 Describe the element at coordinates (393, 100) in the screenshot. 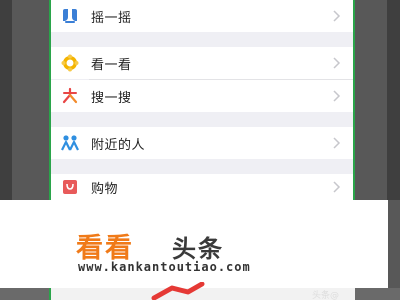

I see `phone-edge-right` at that location.